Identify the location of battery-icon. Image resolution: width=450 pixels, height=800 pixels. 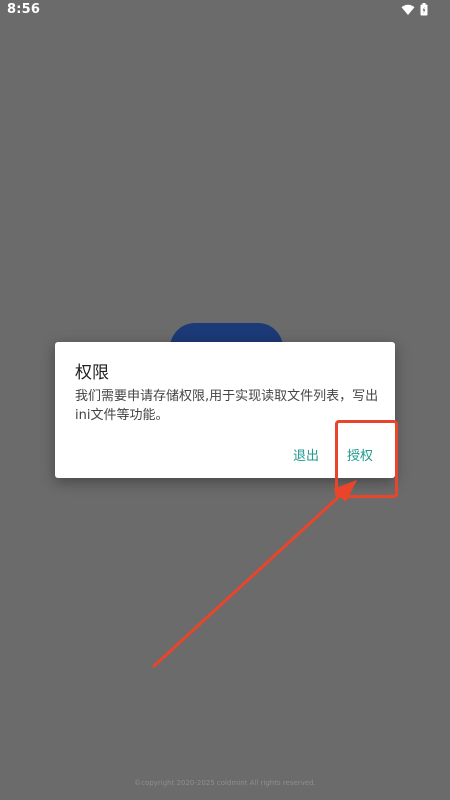
(424, 9).